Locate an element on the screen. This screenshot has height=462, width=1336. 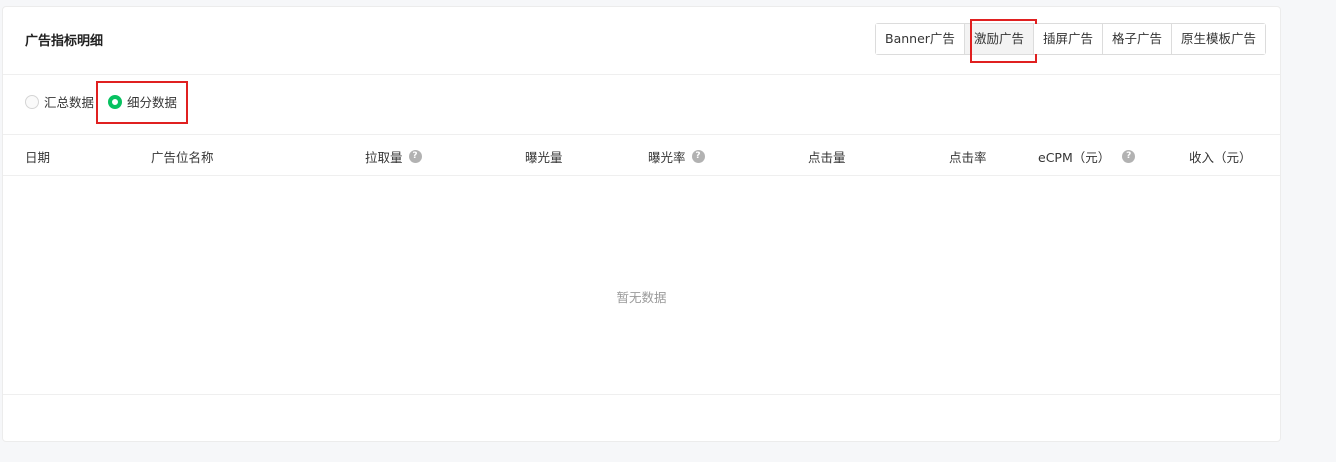
column-click-rate: 点击率 is located at coordinates (968, 156).